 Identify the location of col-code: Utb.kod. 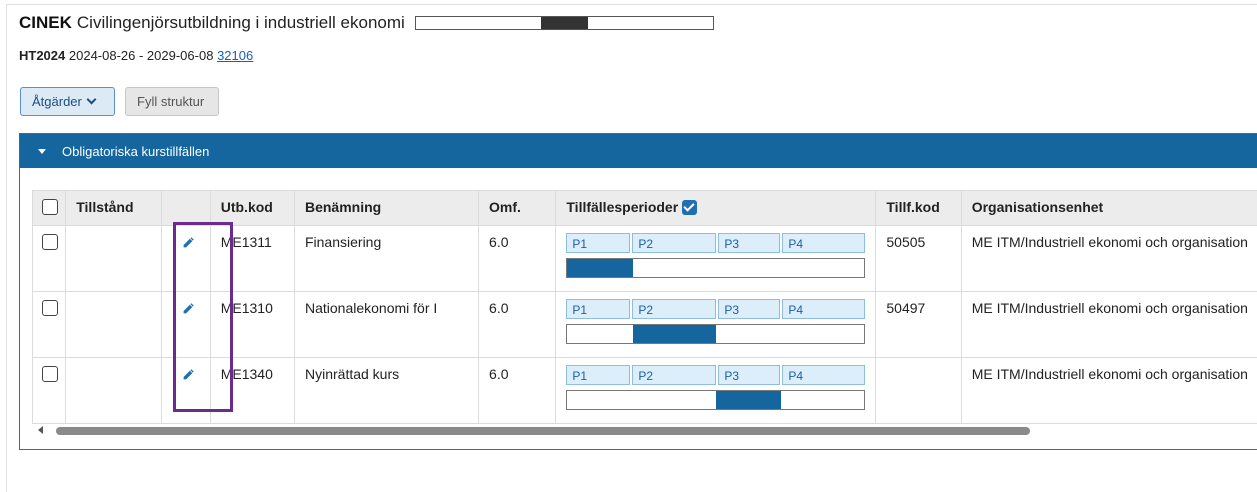
(252, 208).